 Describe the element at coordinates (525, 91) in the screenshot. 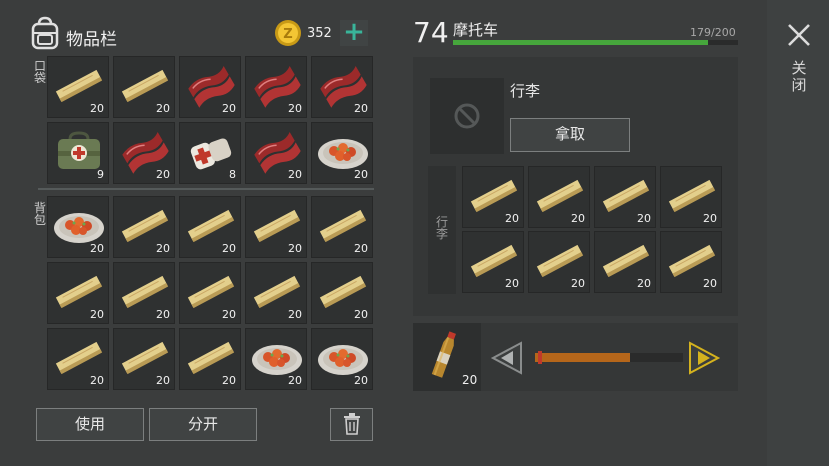

I see `luggage-label: 行李` at that location.